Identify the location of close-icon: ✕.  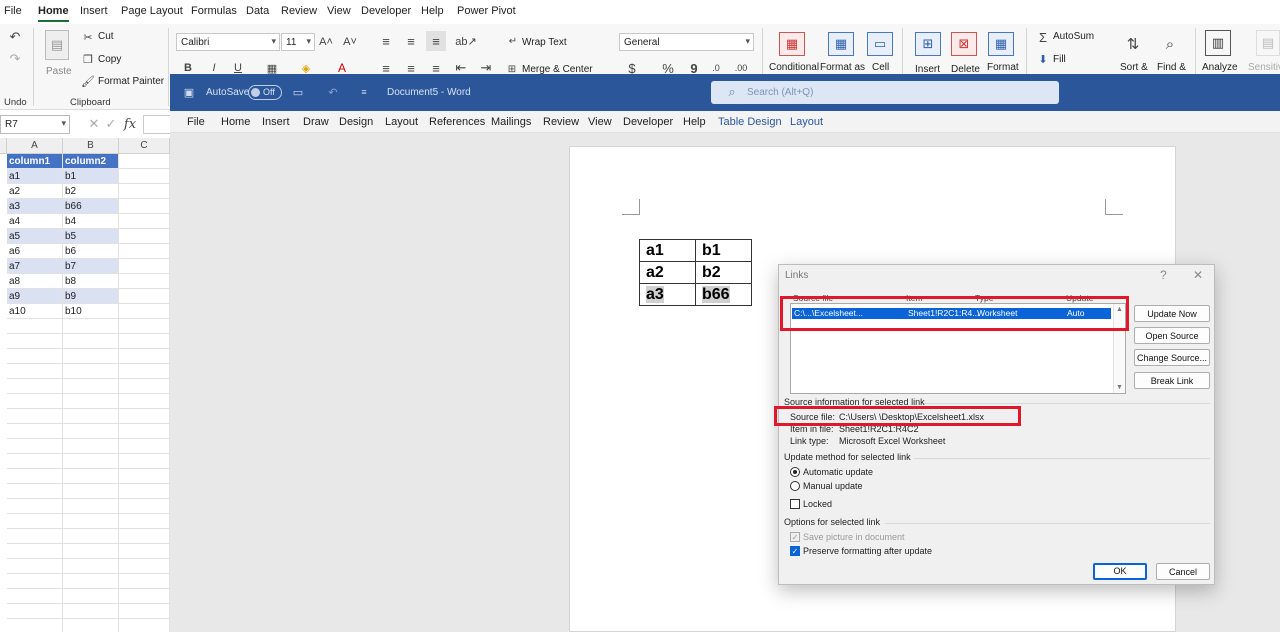
(1198, 275).